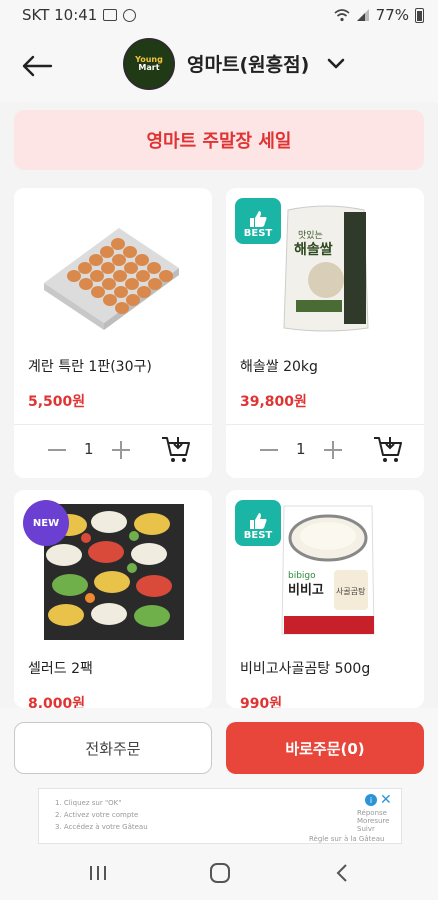 Image resolution: width=438 pixels, height=900 pixels. What do you see at coordinates (302, 576) in the screenshot?
I see `soup-brand-text: bibigo` at bounding box center [302, 576].